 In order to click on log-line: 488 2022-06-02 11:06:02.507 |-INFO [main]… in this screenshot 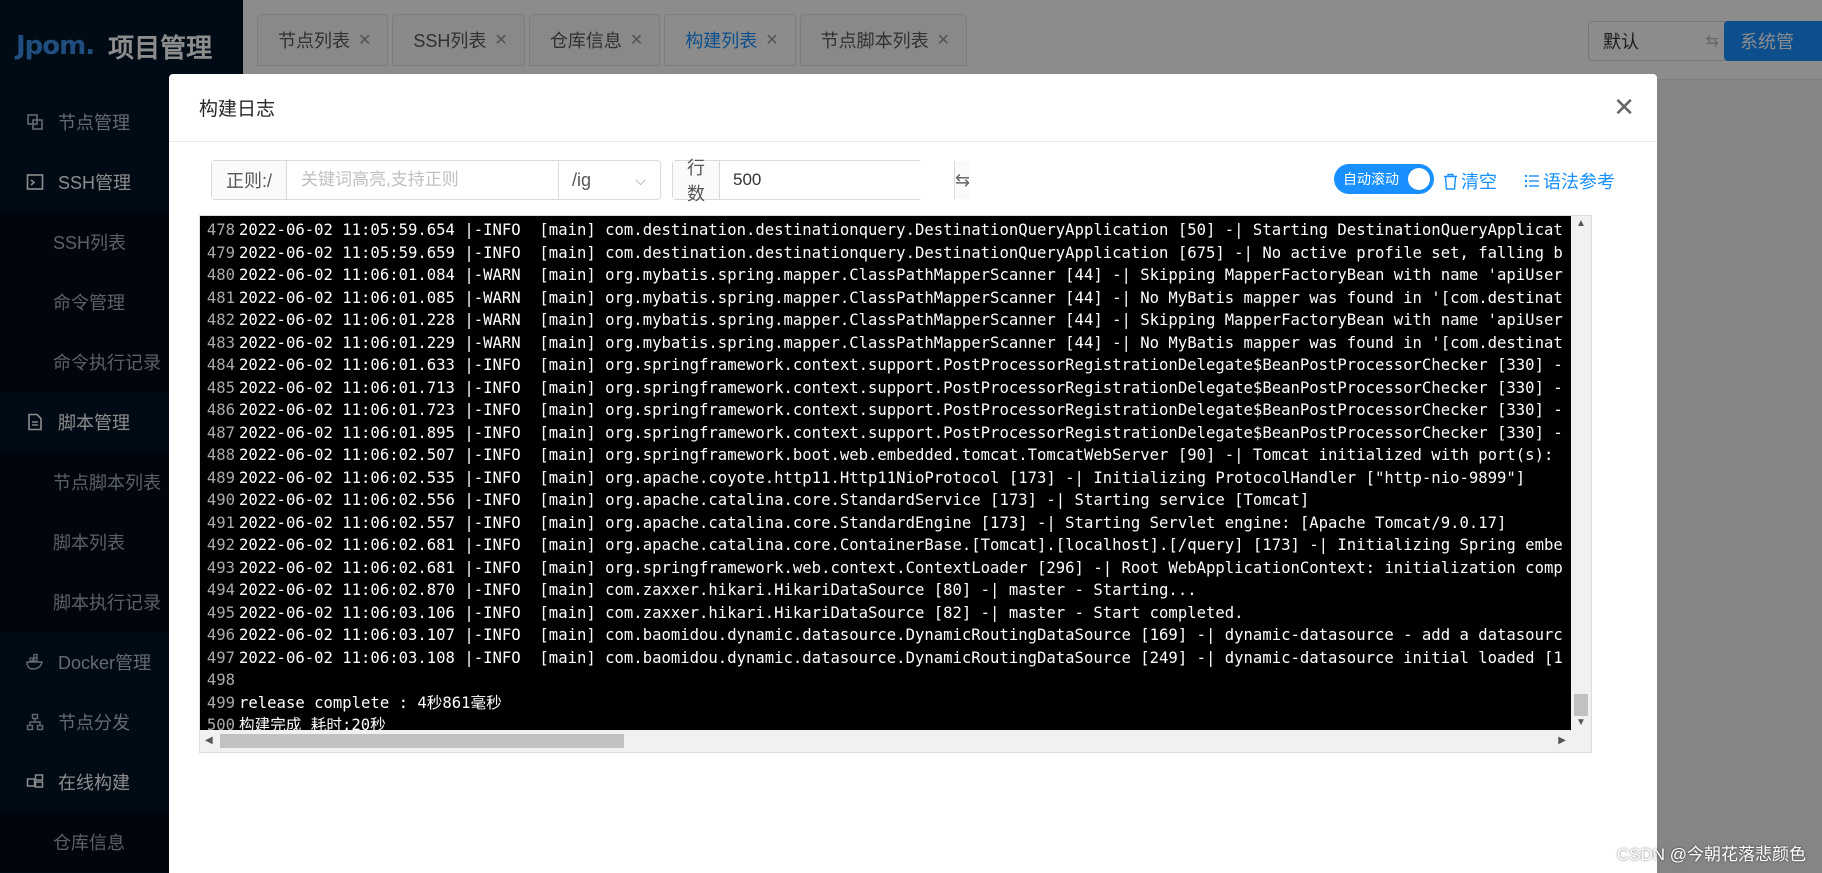, I will do `click(885, 455)`.